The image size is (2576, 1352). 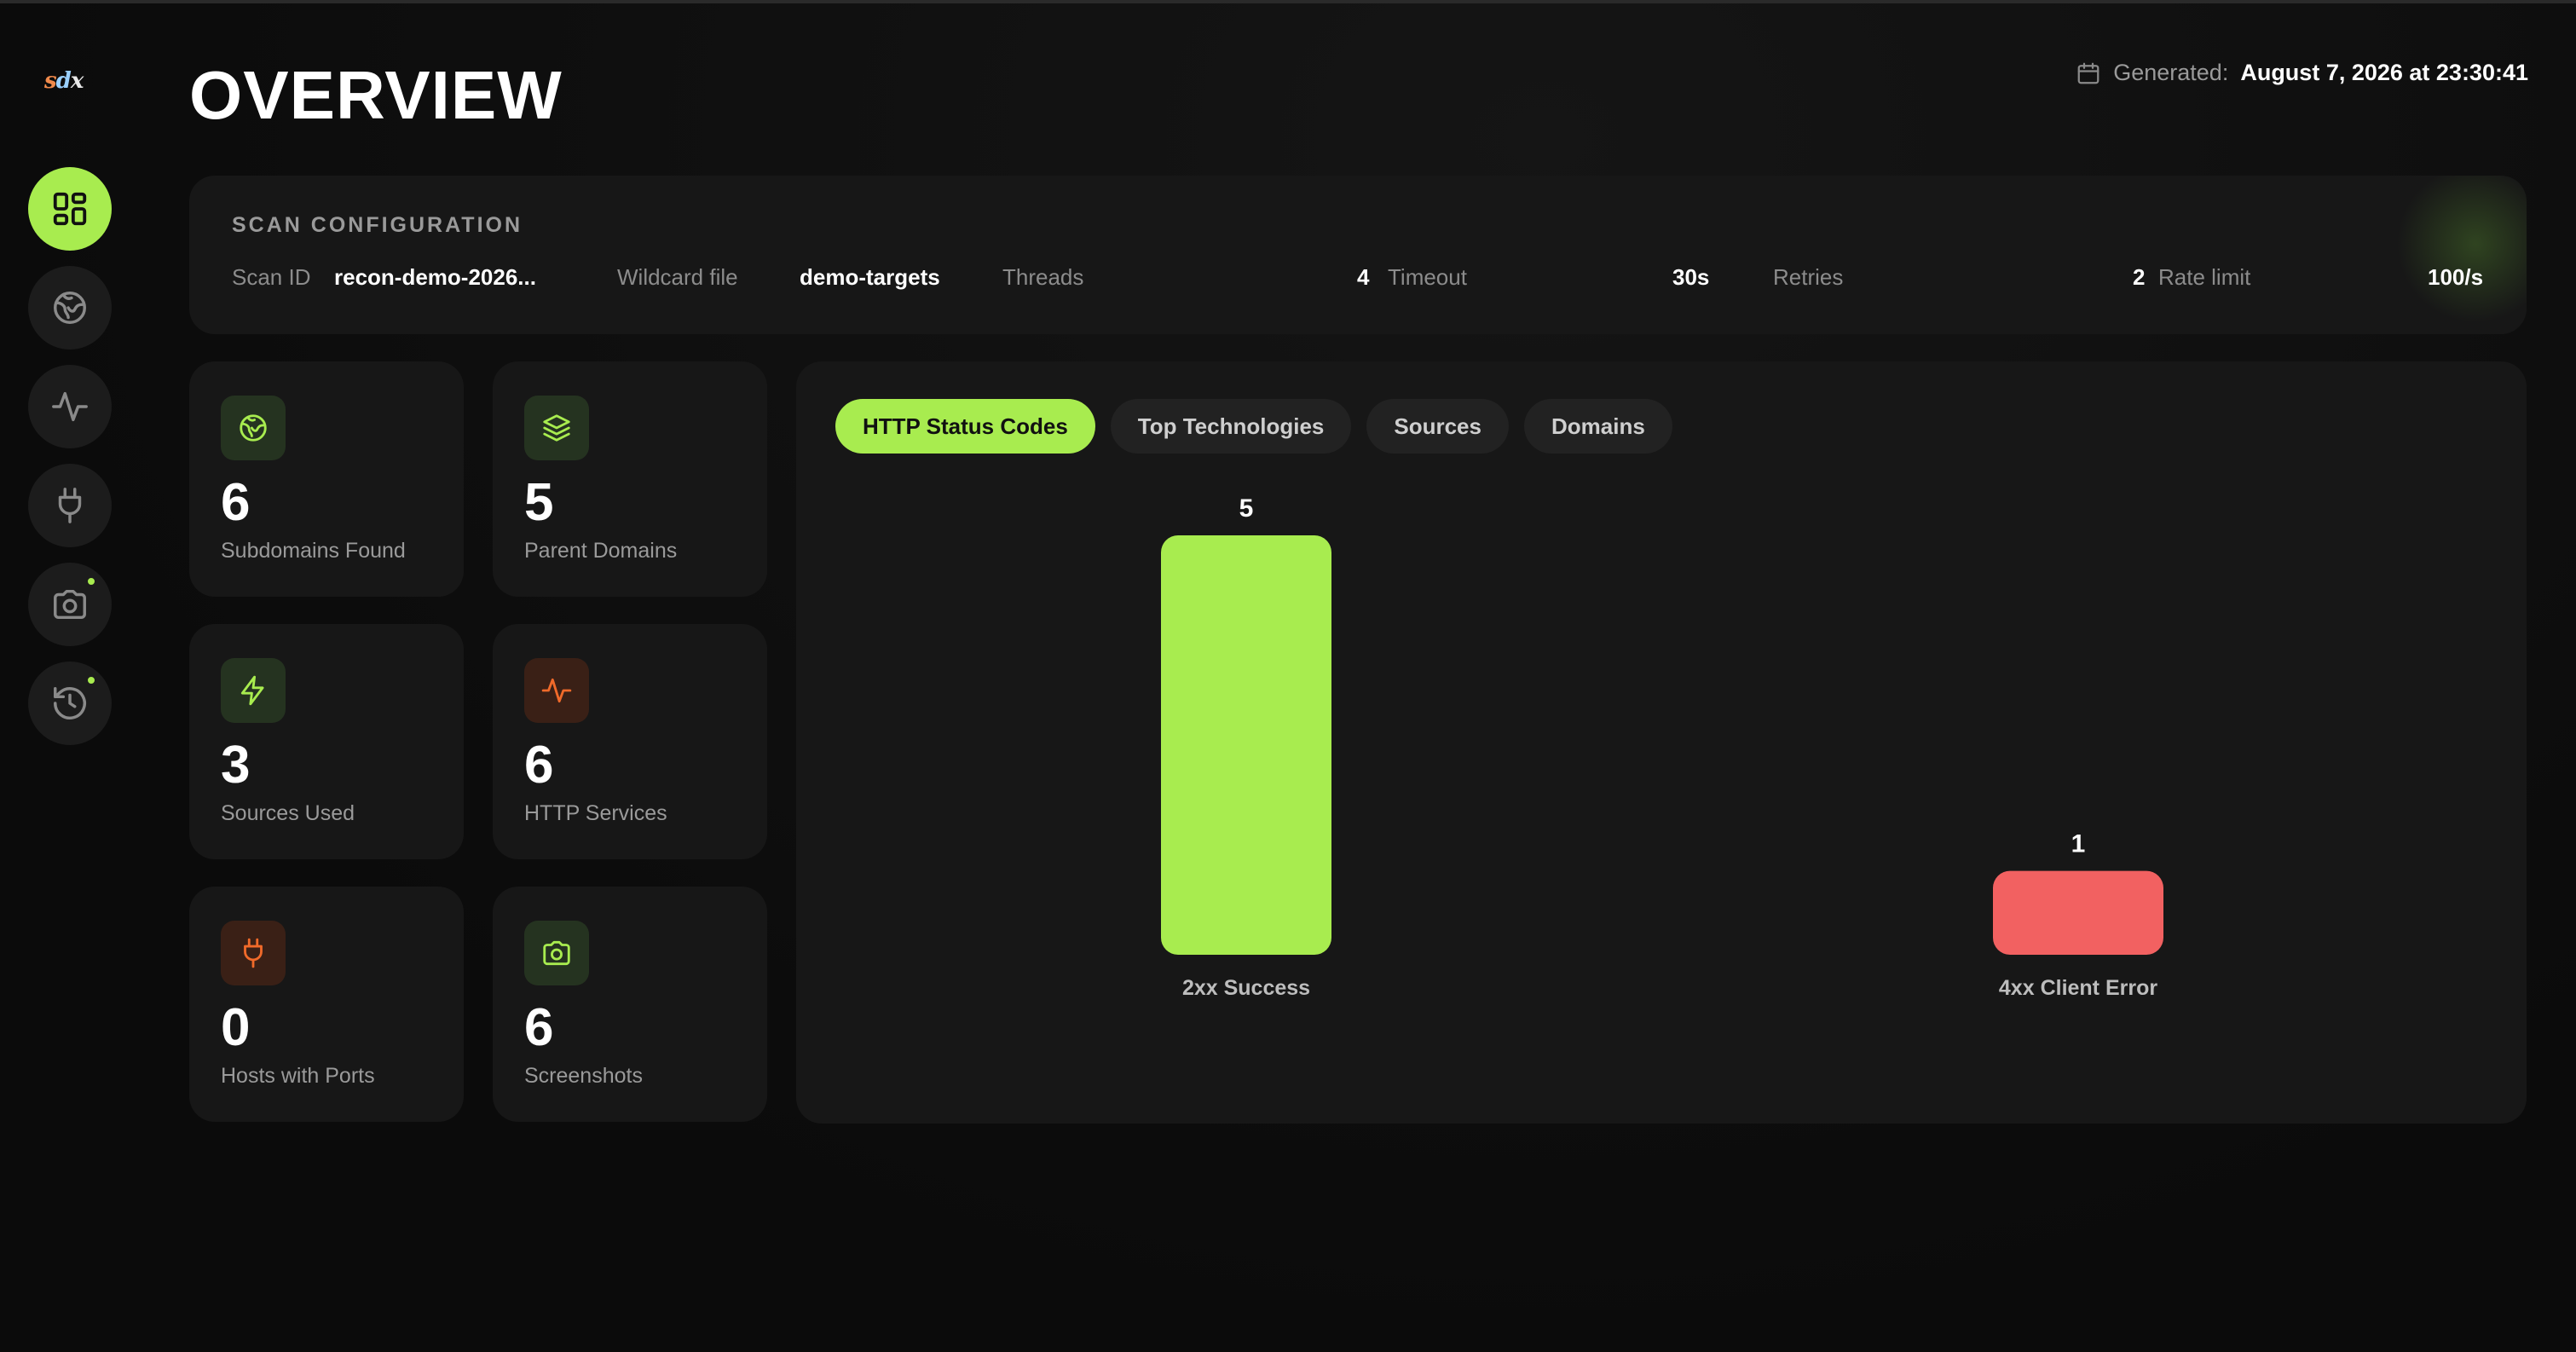 What do you see at coordinates (64, 81) in the screenshot?
I see `app-logo: sdx` at bounding box center [64, 81].